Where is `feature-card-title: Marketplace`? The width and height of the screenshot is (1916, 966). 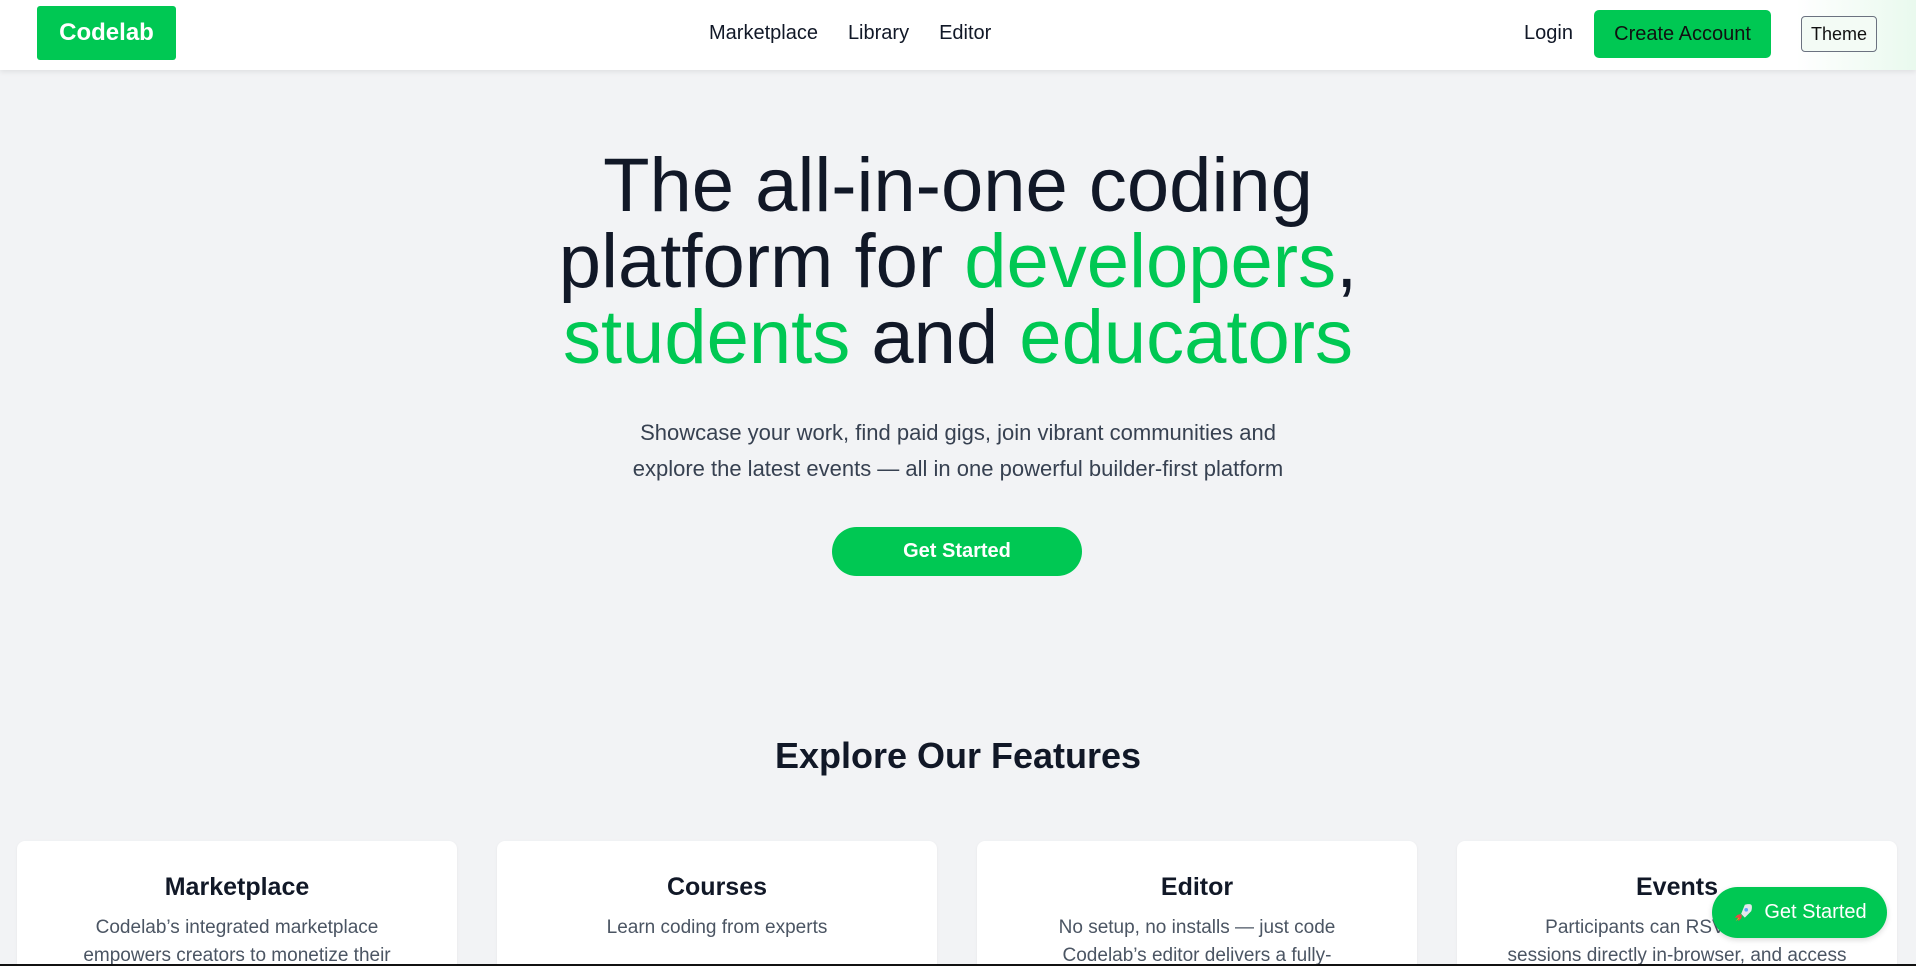
feature-card-title: Marketplace is located at coordinates (237, 887).